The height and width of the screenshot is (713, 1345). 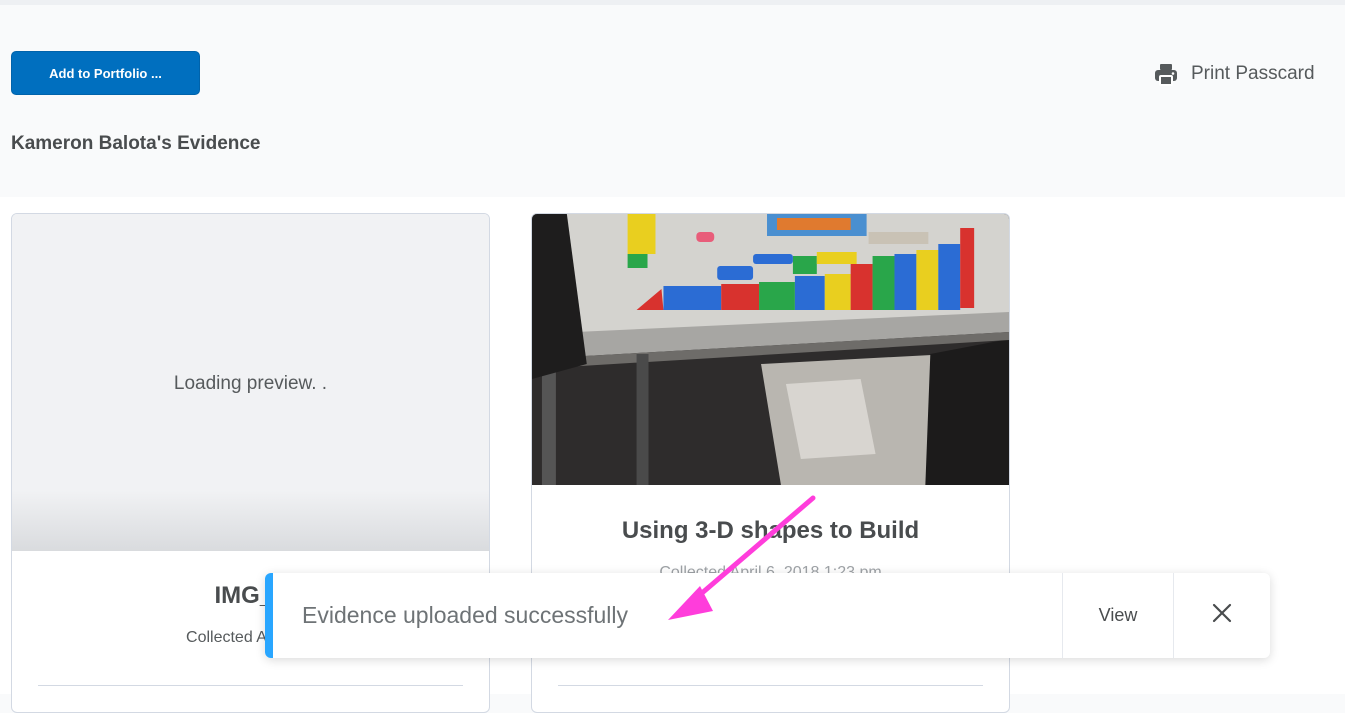 I want to click on toast-accent-bar, so click(x=269, y=615).